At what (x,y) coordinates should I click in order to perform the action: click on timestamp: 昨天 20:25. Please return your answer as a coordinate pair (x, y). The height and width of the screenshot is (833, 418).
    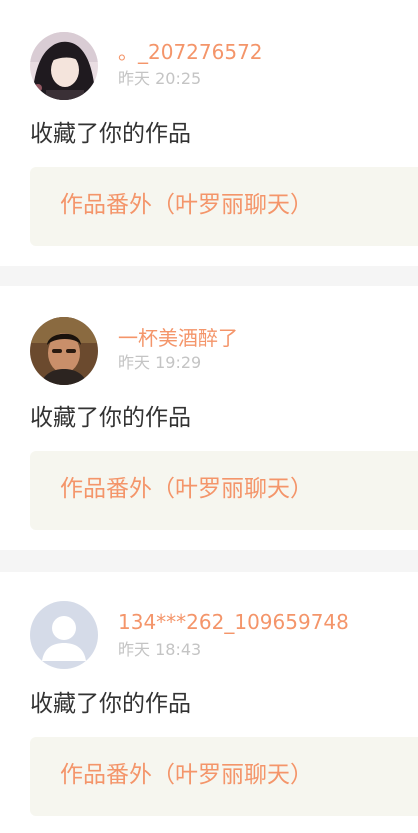
    Looking at the image, I should click on (160, 78).